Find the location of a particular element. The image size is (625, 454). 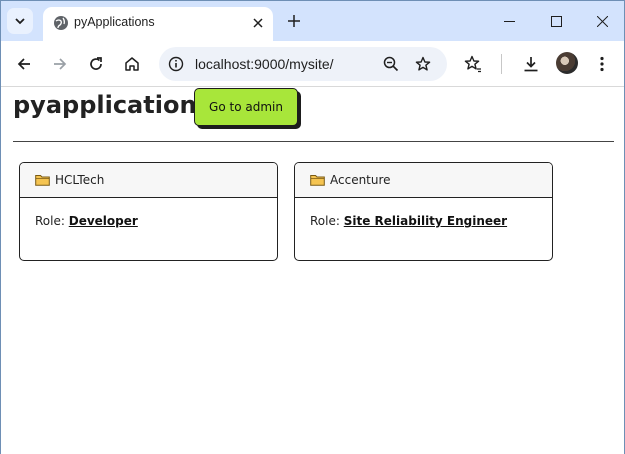

maximize-icon is located at coordinates (556, 21).